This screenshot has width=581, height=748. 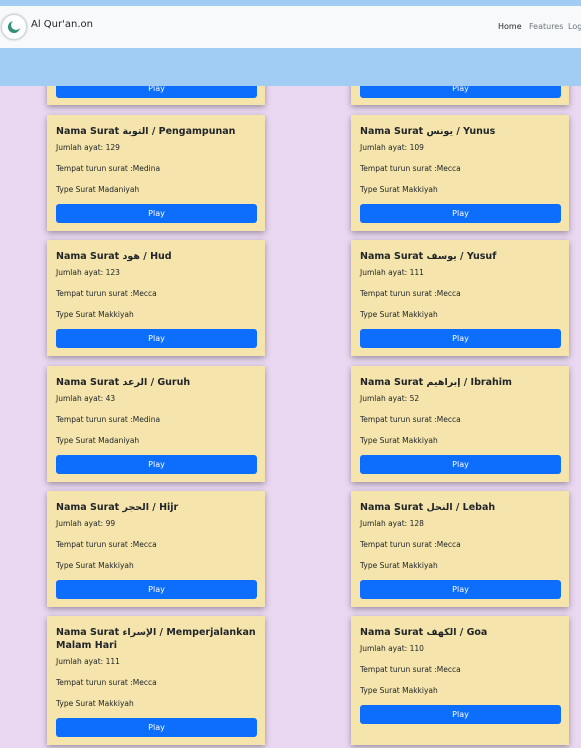 I want to click on surah-title: Nama Surat يوسف / Yusuf, so click(x=428, y=256).